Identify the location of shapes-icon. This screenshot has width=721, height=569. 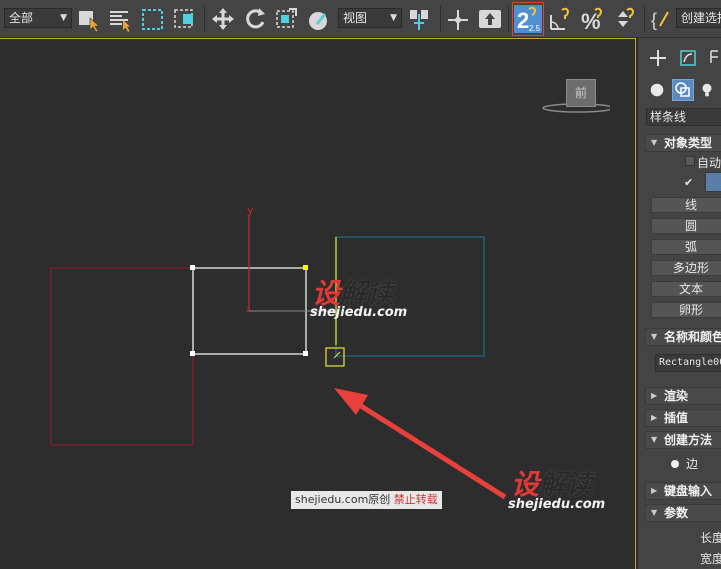
(682, 89).